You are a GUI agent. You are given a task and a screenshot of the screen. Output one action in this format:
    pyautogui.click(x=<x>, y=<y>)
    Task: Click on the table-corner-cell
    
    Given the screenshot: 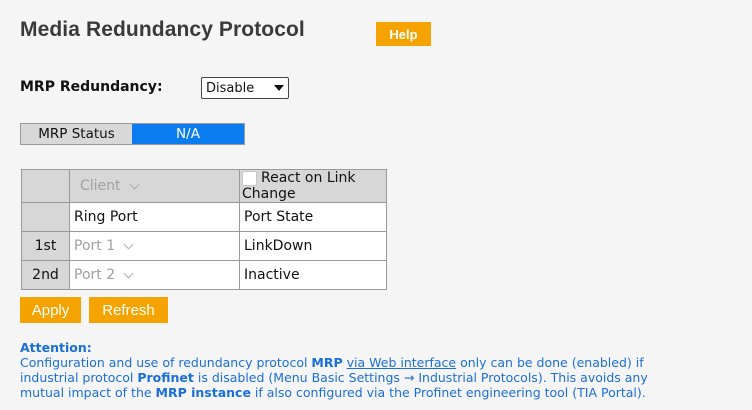 What is the action you would take?
    pyautogui.click(x=45, y=186)
    